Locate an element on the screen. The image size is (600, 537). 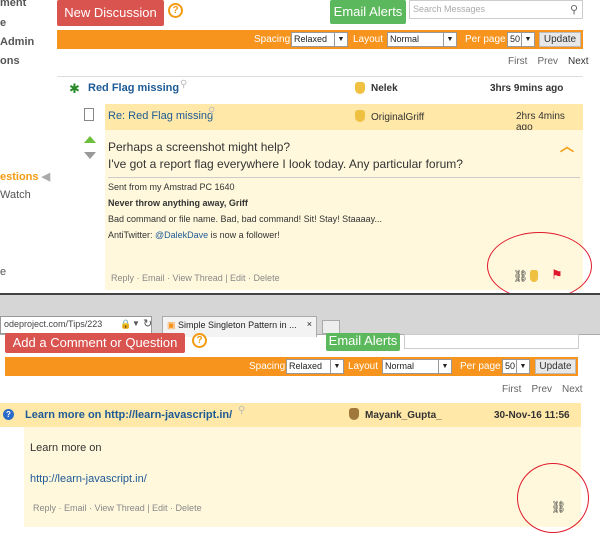
signature-text: is now a follower! is located at coordinates (244, 235).